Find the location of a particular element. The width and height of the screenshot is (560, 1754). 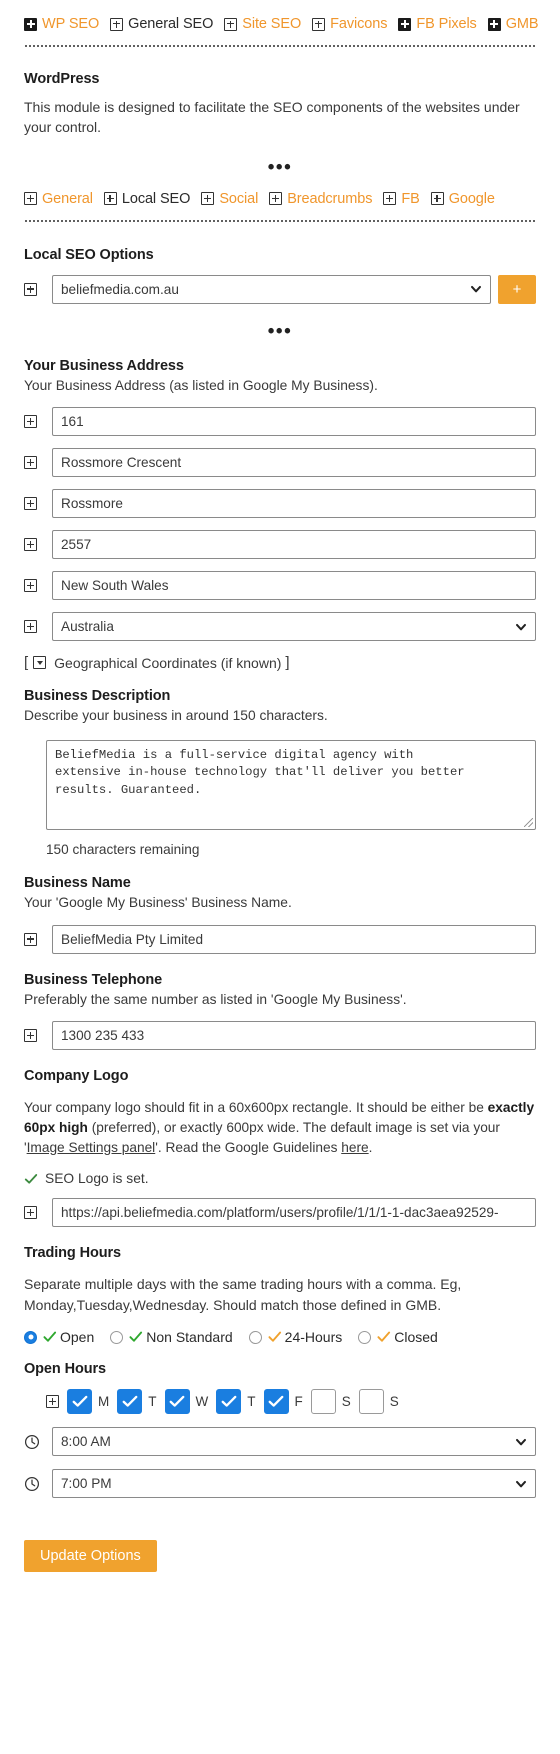

day-friday-label: F is located at coordinates (298, 1402).